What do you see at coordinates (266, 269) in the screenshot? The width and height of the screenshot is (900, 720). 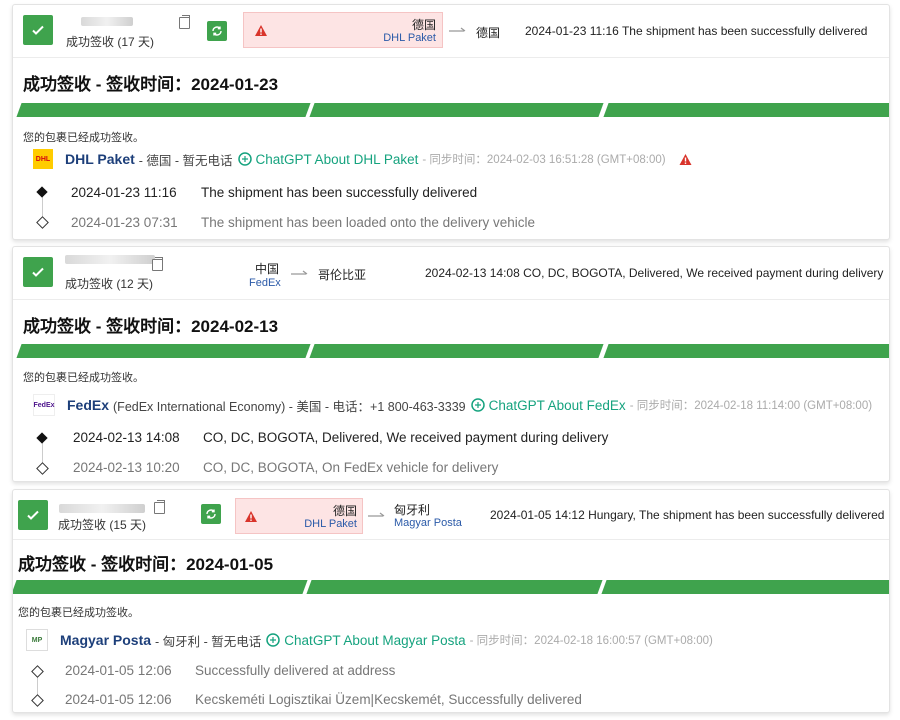 I see `origin-country: 中国` at bounding box center [266, 269].